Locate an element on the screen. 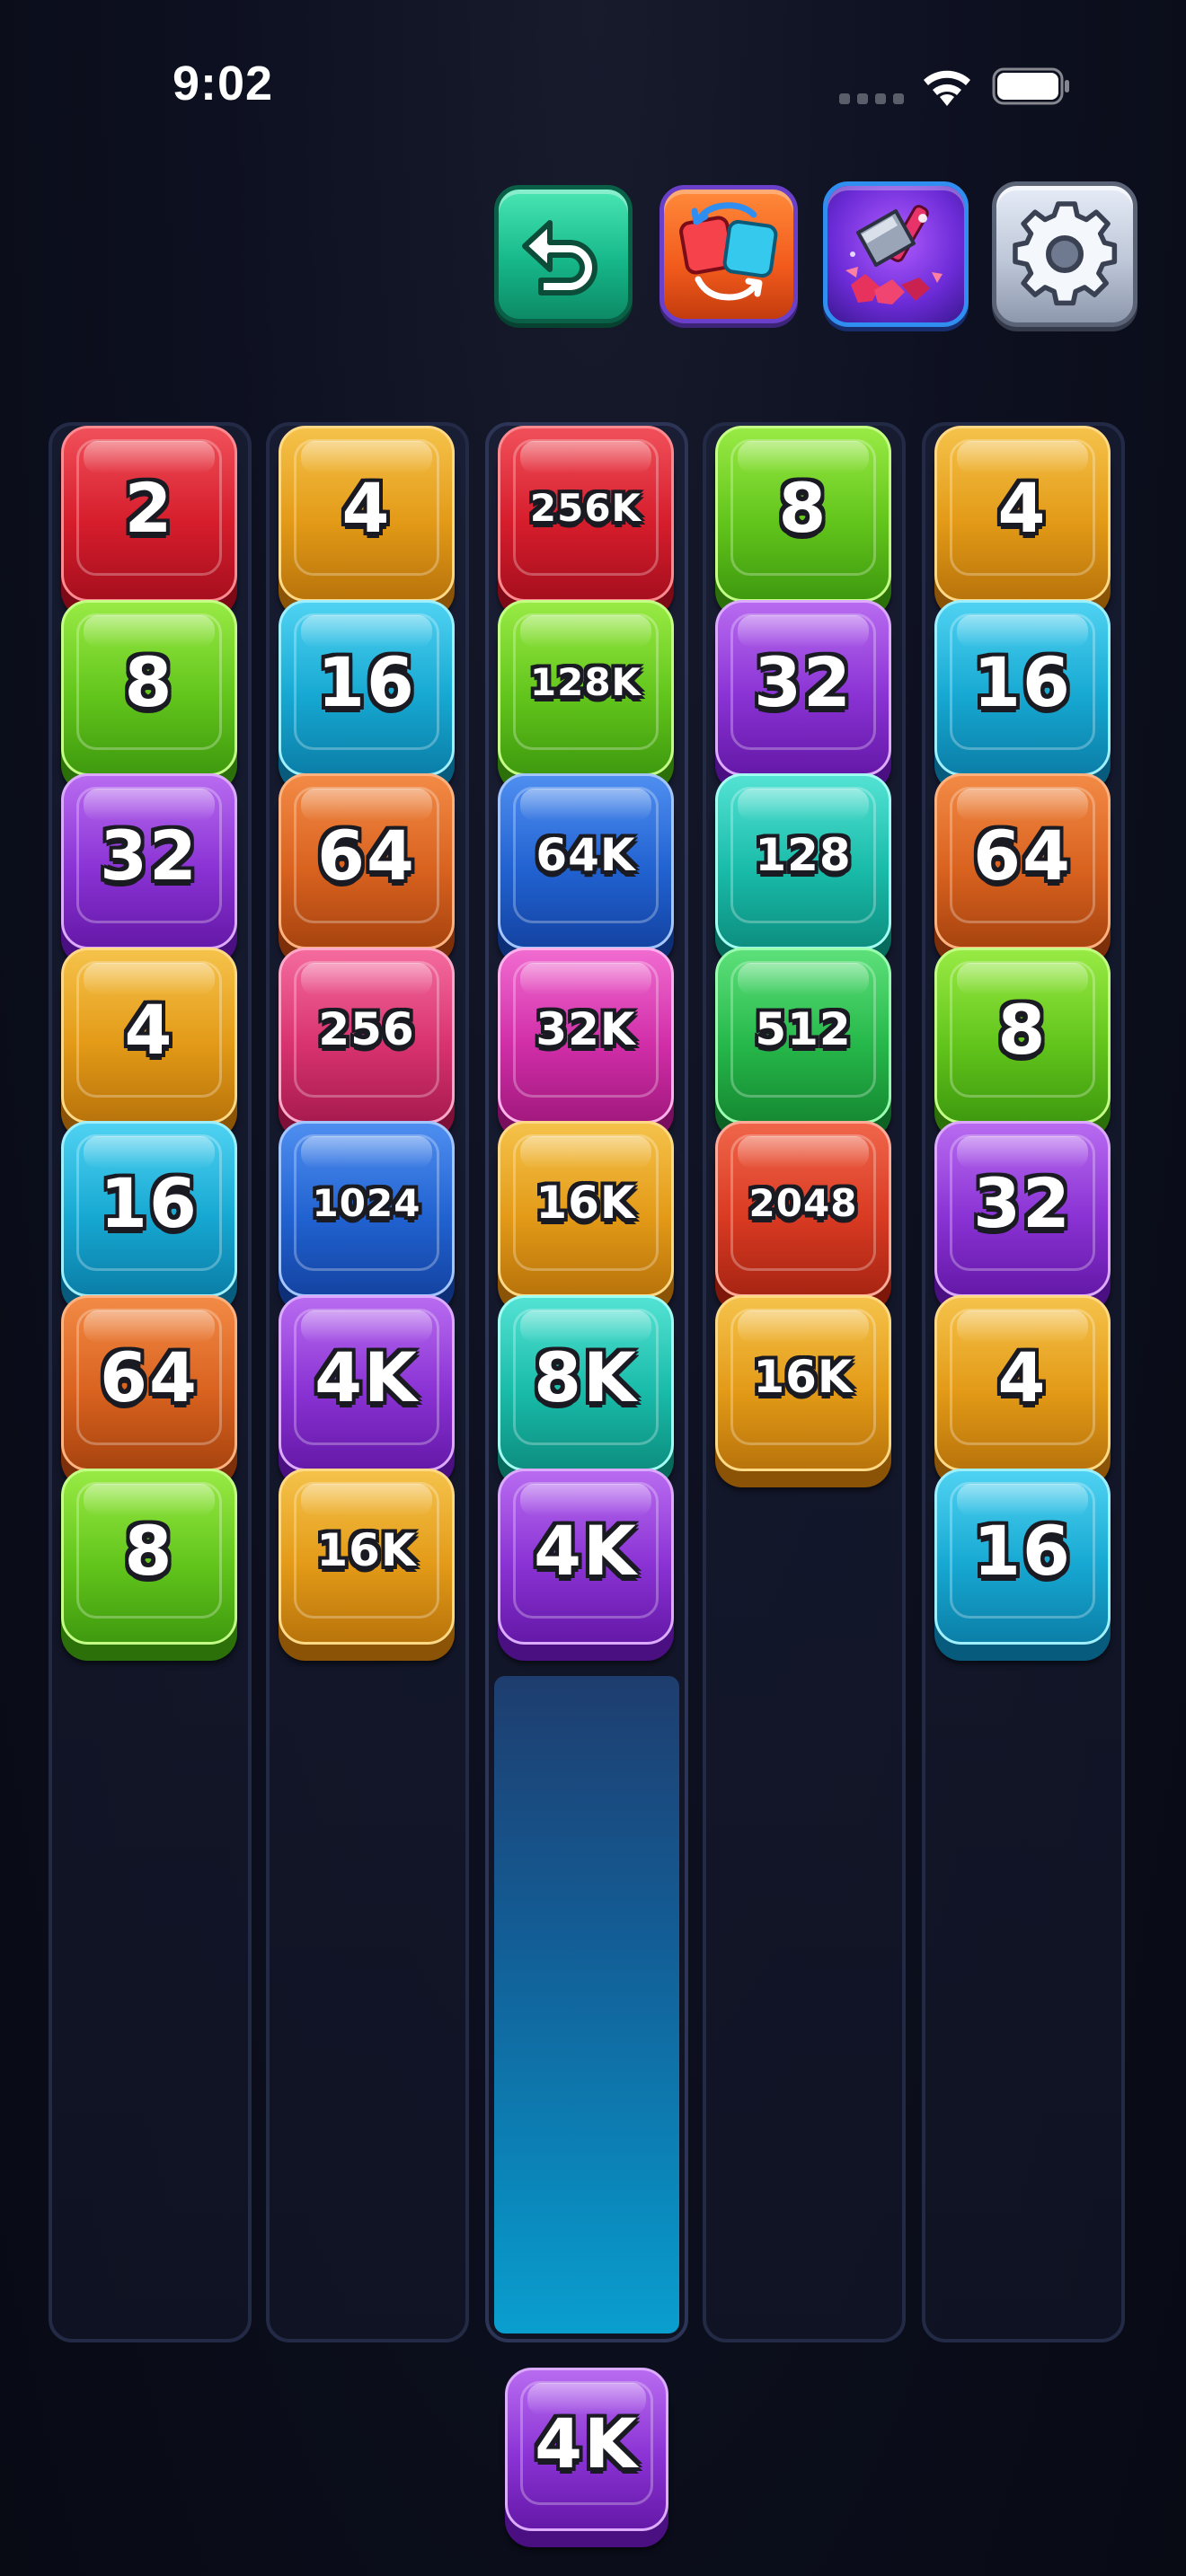 The image size is (1186, 2576). number-tile: 2 is located at coordinates (149, 514).